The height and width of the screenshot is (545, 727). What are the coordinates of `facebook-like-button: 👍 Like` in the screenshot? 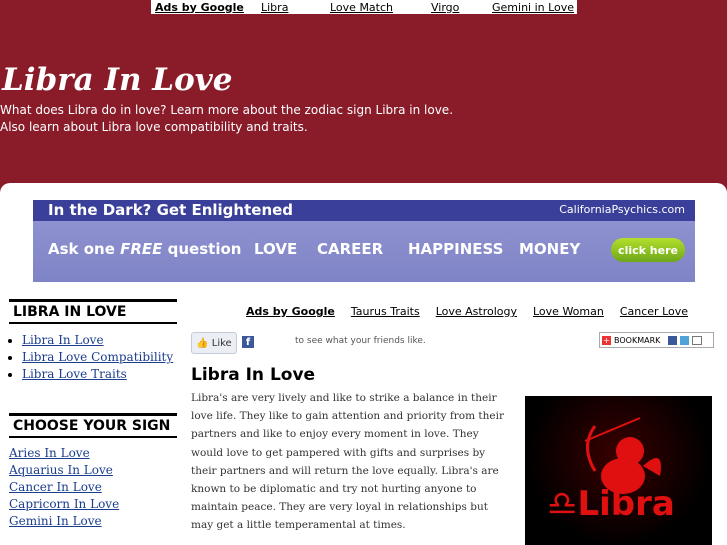 It's located at (214, 343).